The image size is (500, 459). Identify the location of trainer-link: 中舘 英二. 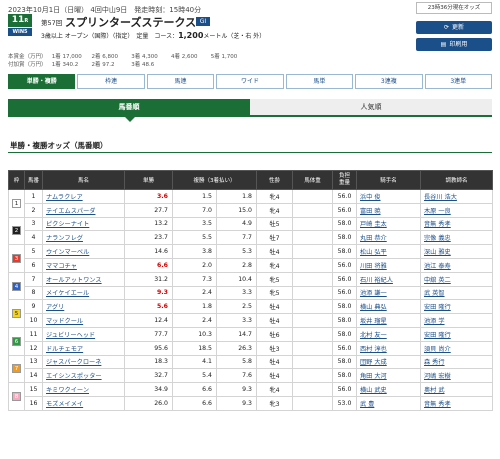
(456, 279).